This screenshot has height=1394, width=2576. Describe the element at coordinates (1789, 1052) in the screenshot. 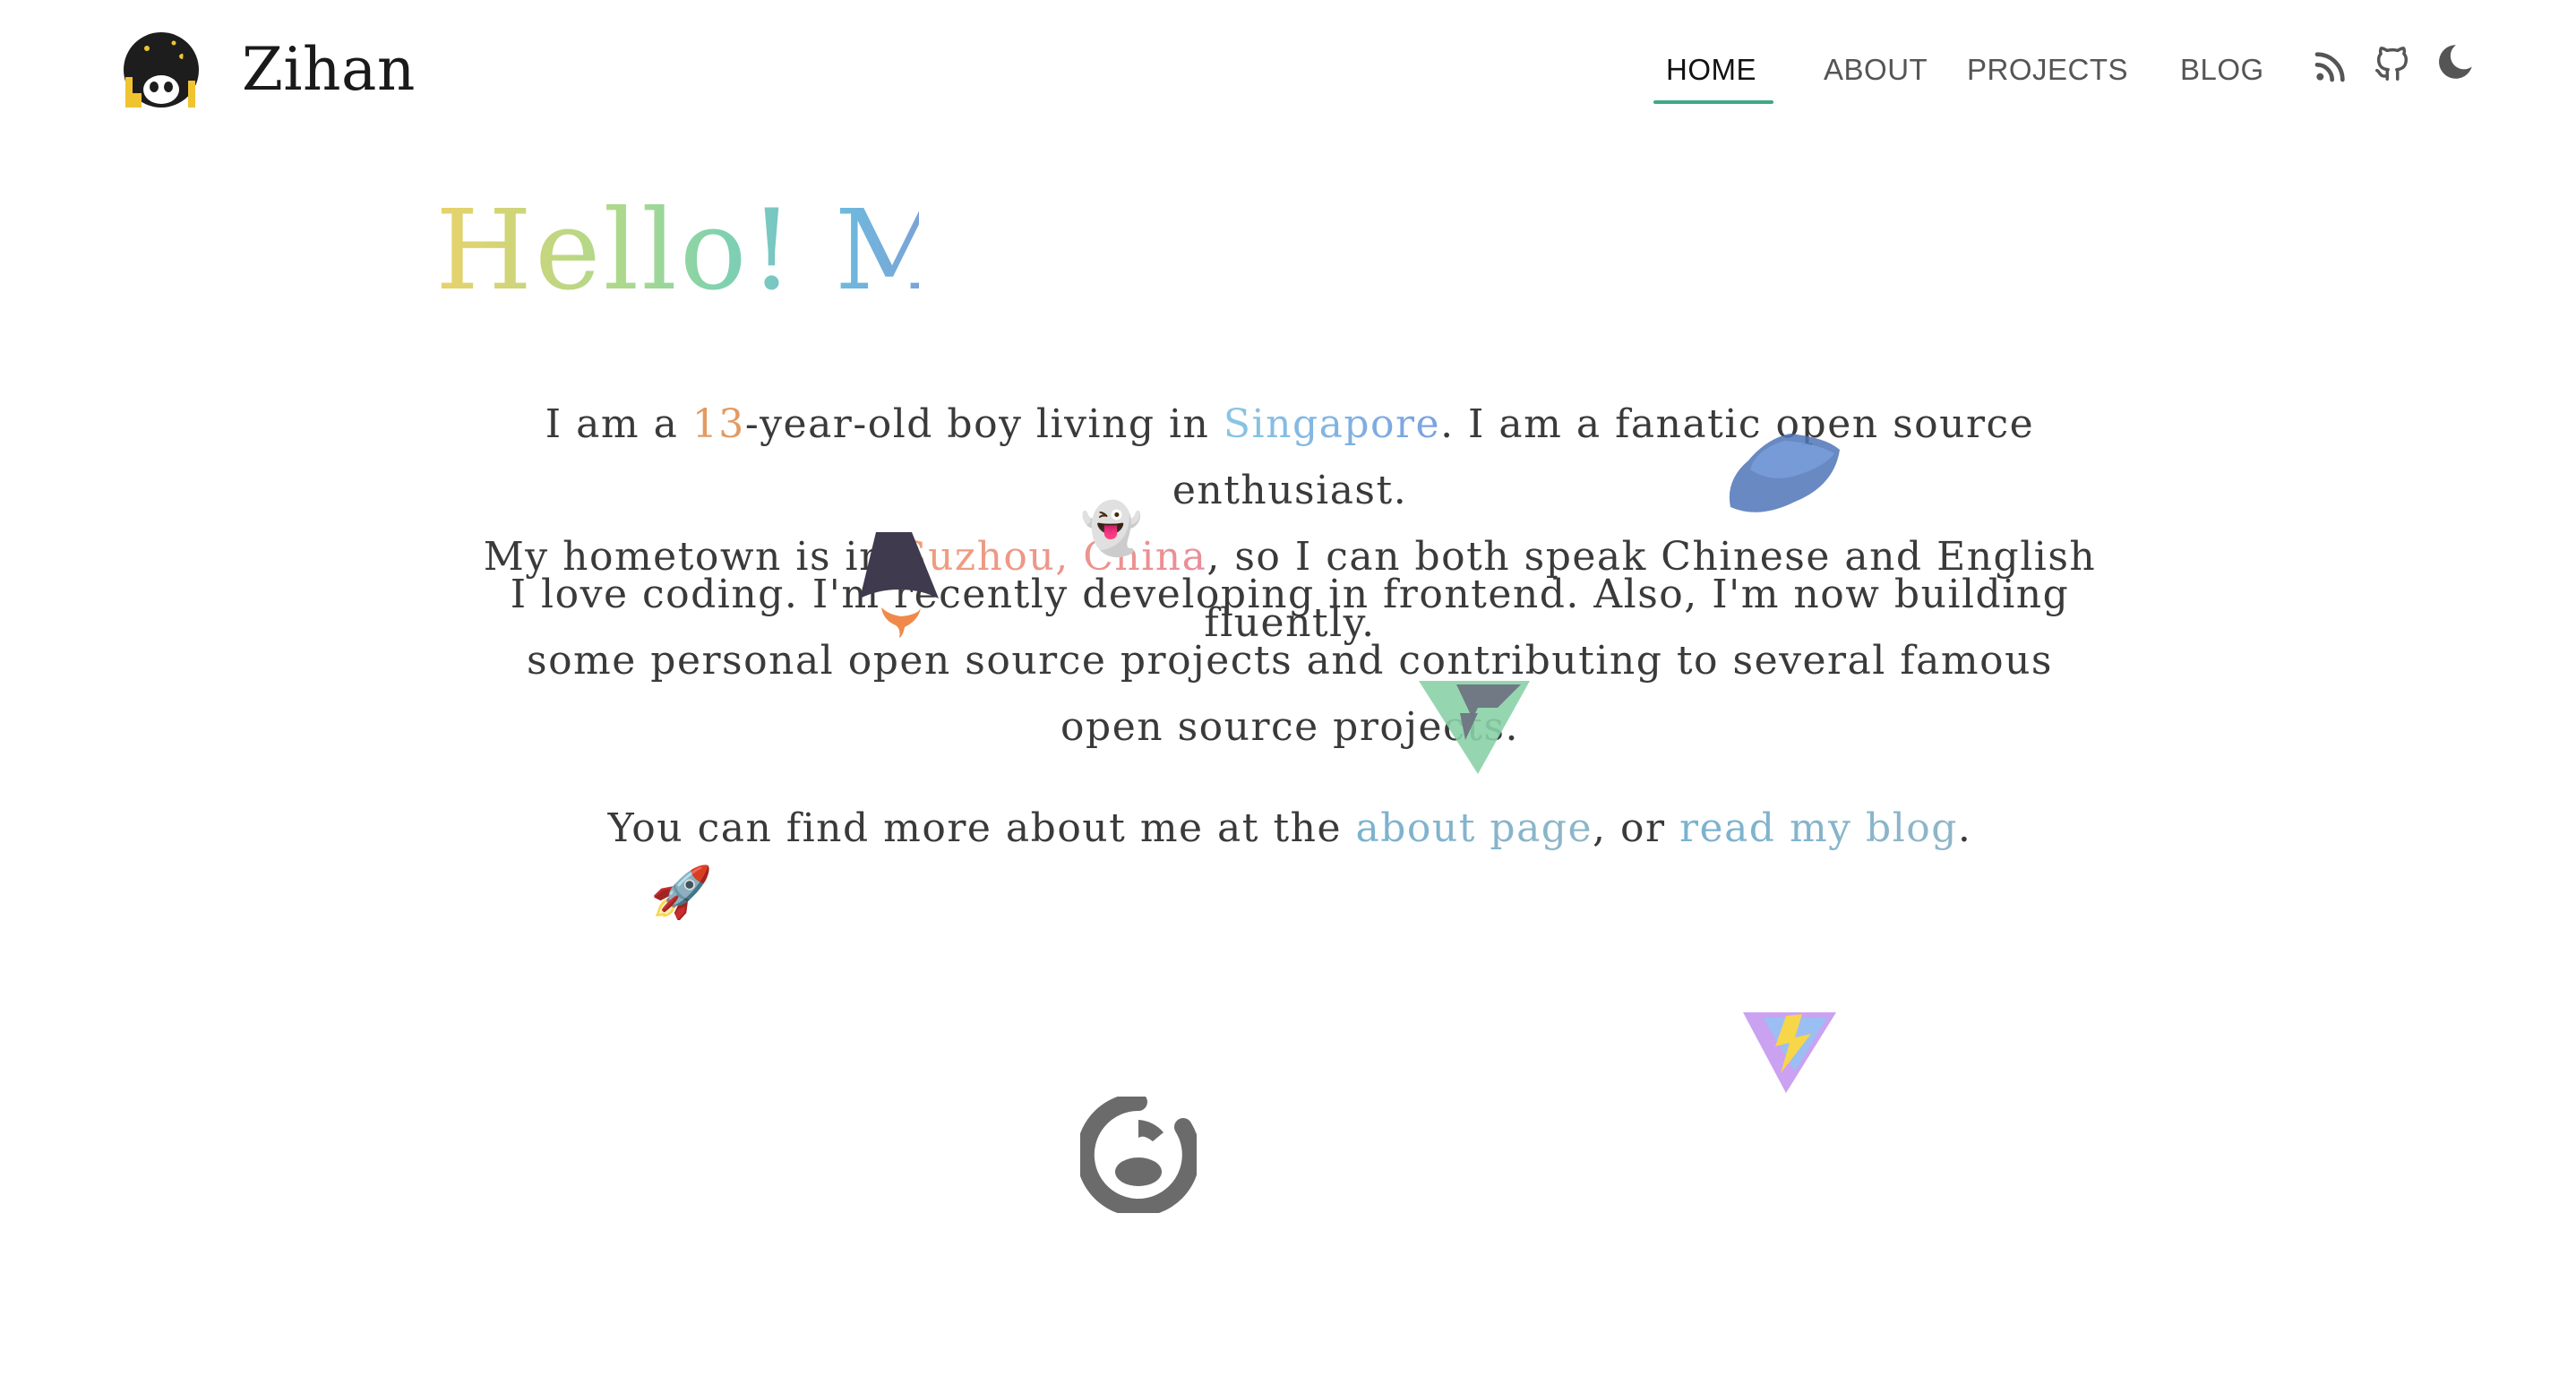

I see `vite-logo-icon` at that location.